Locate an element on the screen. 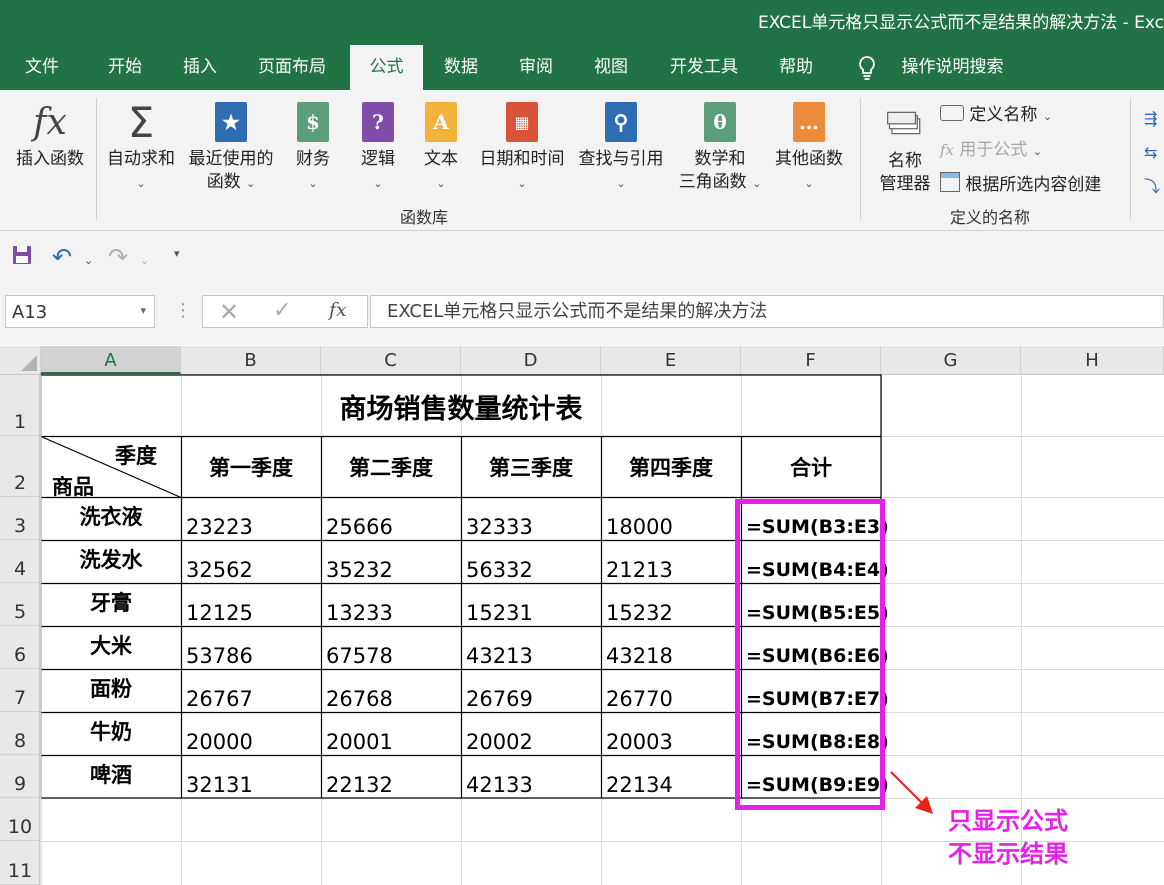 The image size is (1164, 885). cell-value: 15231 is located at coordinates (531, 605).